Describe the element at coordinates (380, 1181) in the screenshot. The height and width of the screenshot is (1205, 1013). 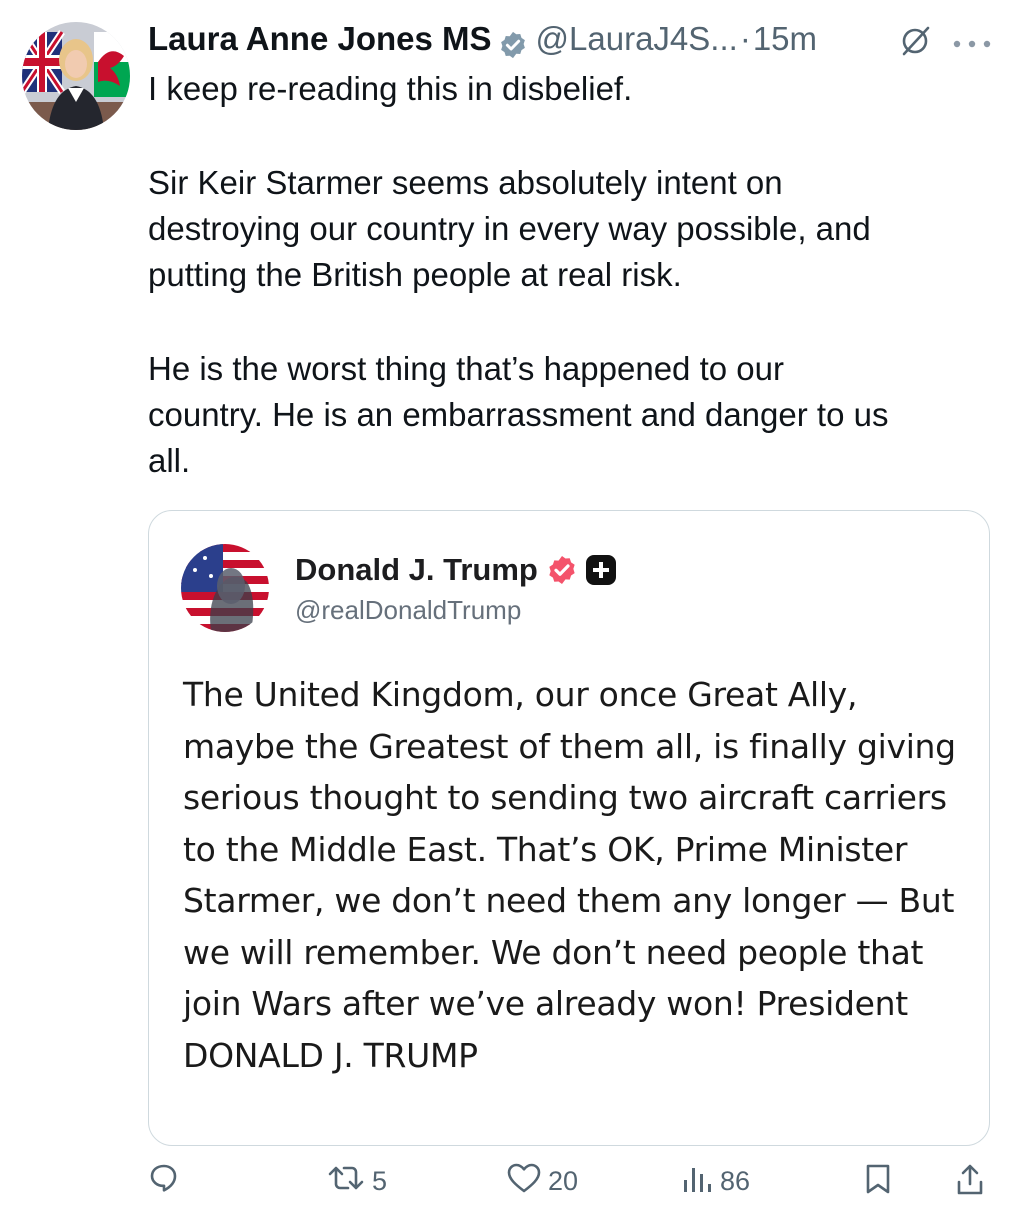
I see `retweet-count: 5` at that location.